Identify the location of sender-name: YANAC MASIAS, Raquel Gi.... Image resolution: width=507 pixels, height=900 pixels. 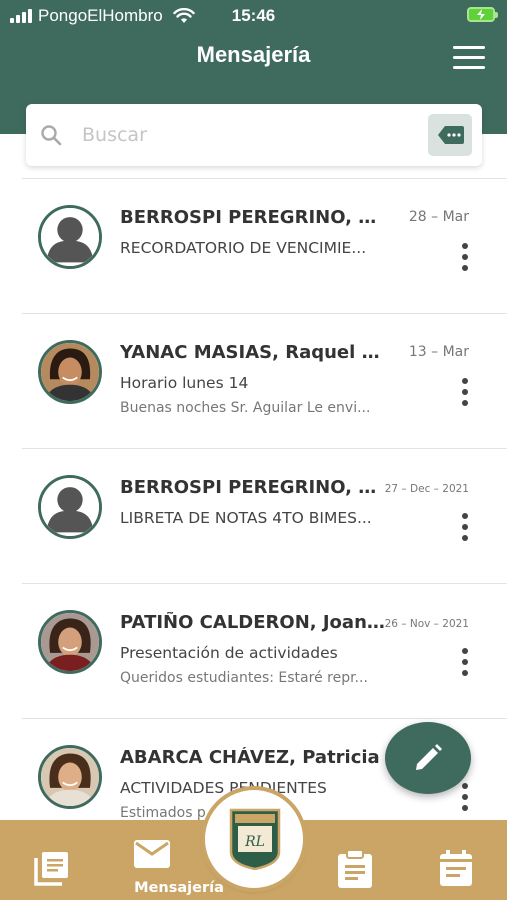
(252, 352).